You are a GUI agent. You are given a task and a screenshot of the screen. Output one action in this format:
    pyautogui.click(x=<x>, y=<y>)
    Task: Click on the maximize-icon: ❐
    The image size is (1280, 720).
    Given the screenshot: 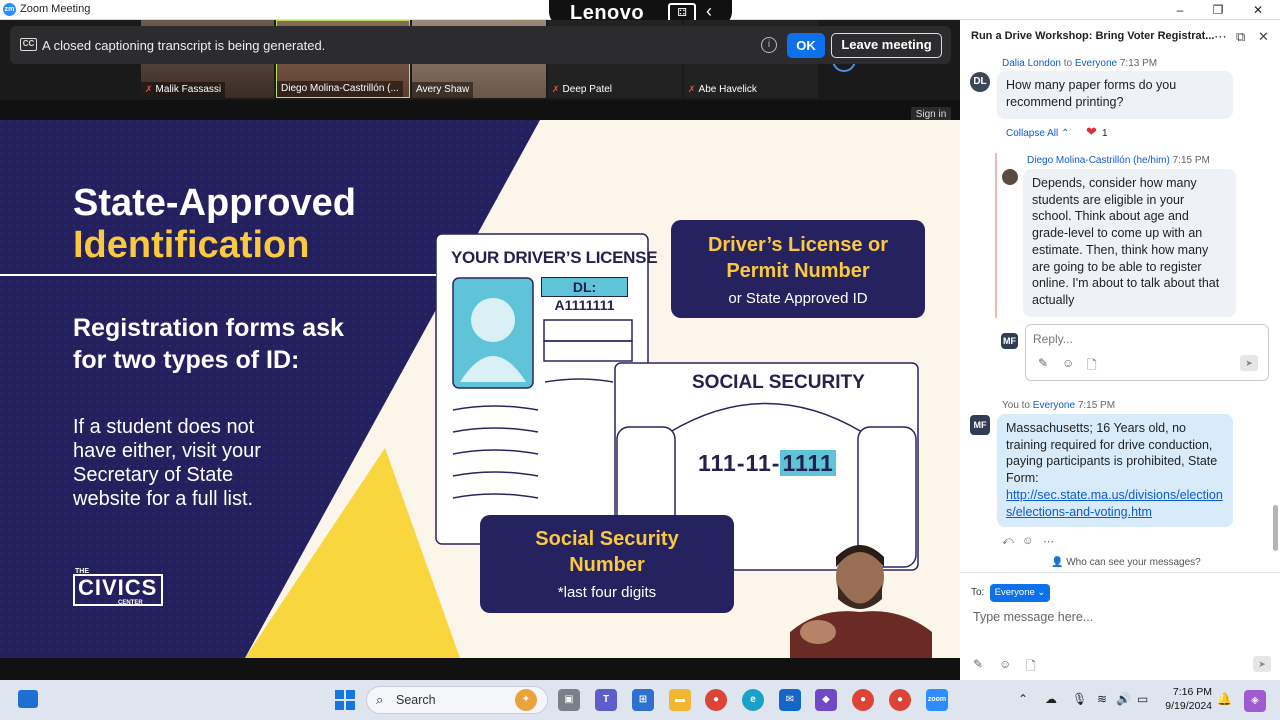 What is the action you would take?
    pyautogui.click(x=1218, y=10)
    